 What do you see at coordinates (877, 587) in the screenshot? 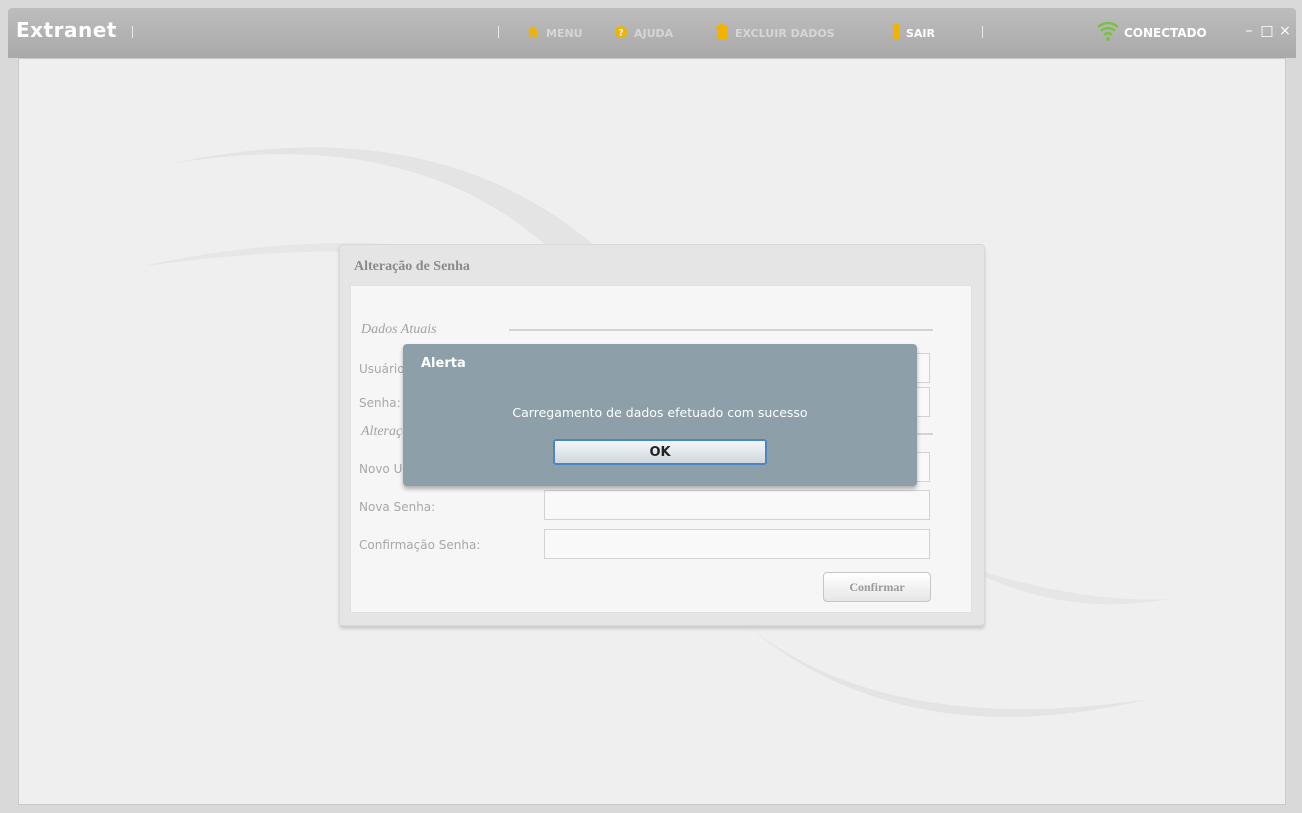
I see `confirm-button: Confirmar` at bounding box center [877, 587].